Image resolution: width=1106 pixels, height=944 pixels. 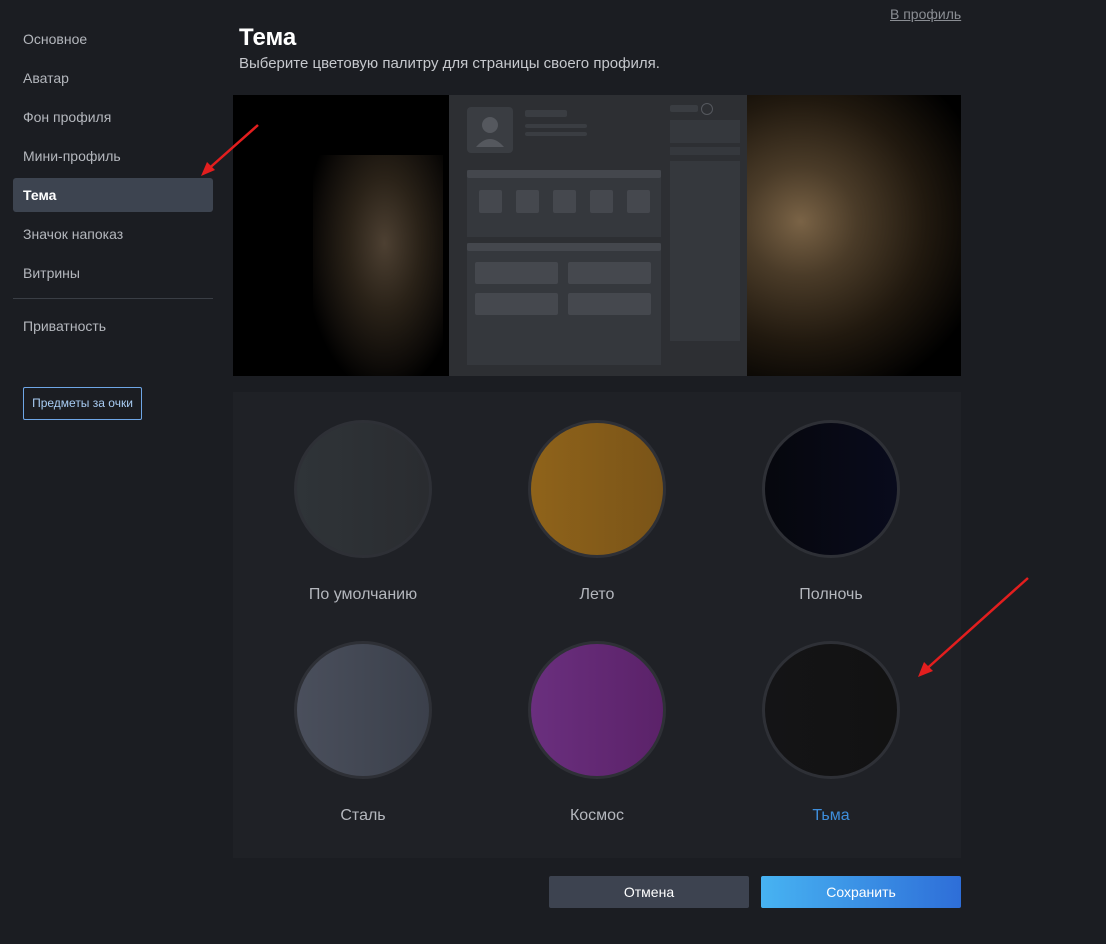 What do you see at coordinates (649, 892) in the screenshot?
I see `cancel-button: Отмена` at bounding box center [649, 892].